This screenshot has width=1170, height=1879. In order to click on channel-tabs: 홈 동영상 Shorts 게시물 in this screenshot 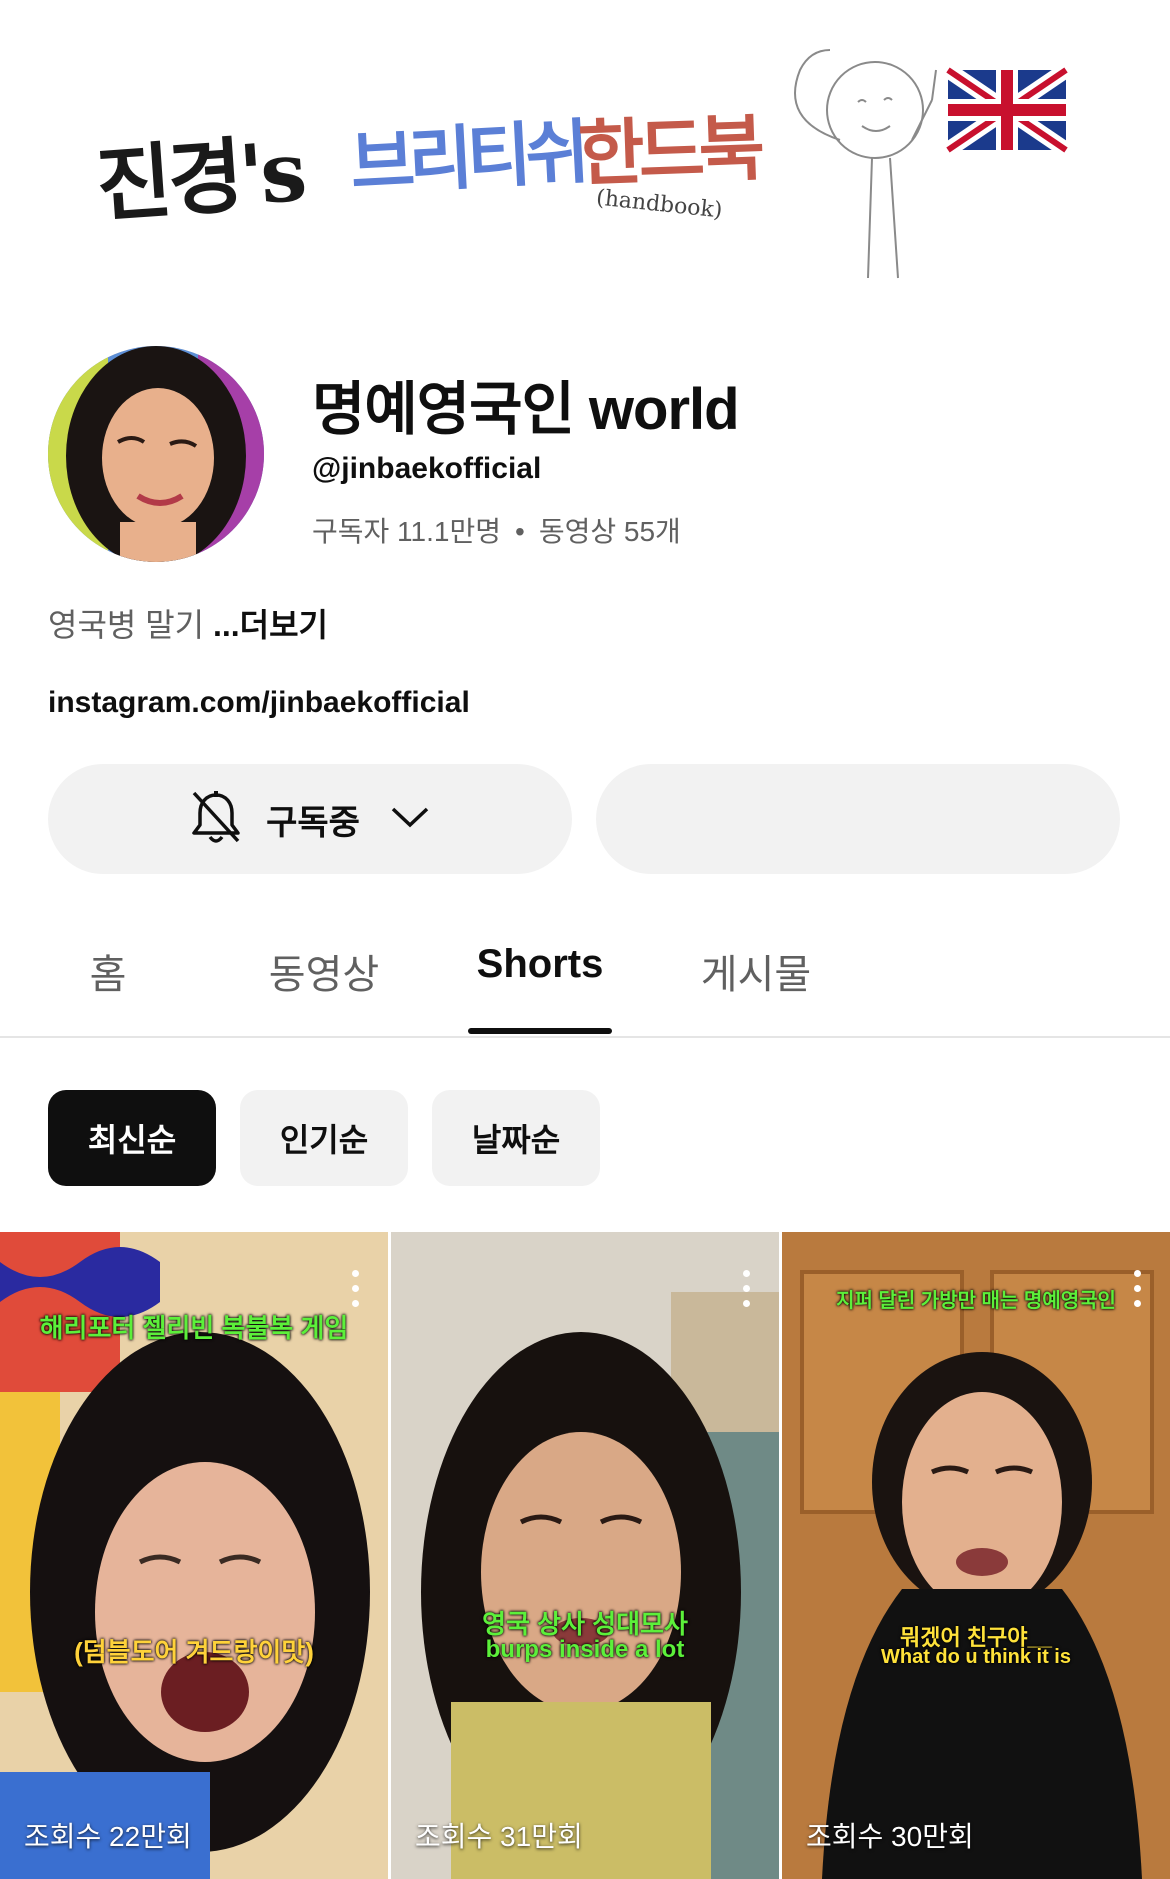, I will do `click(585, 979)`.